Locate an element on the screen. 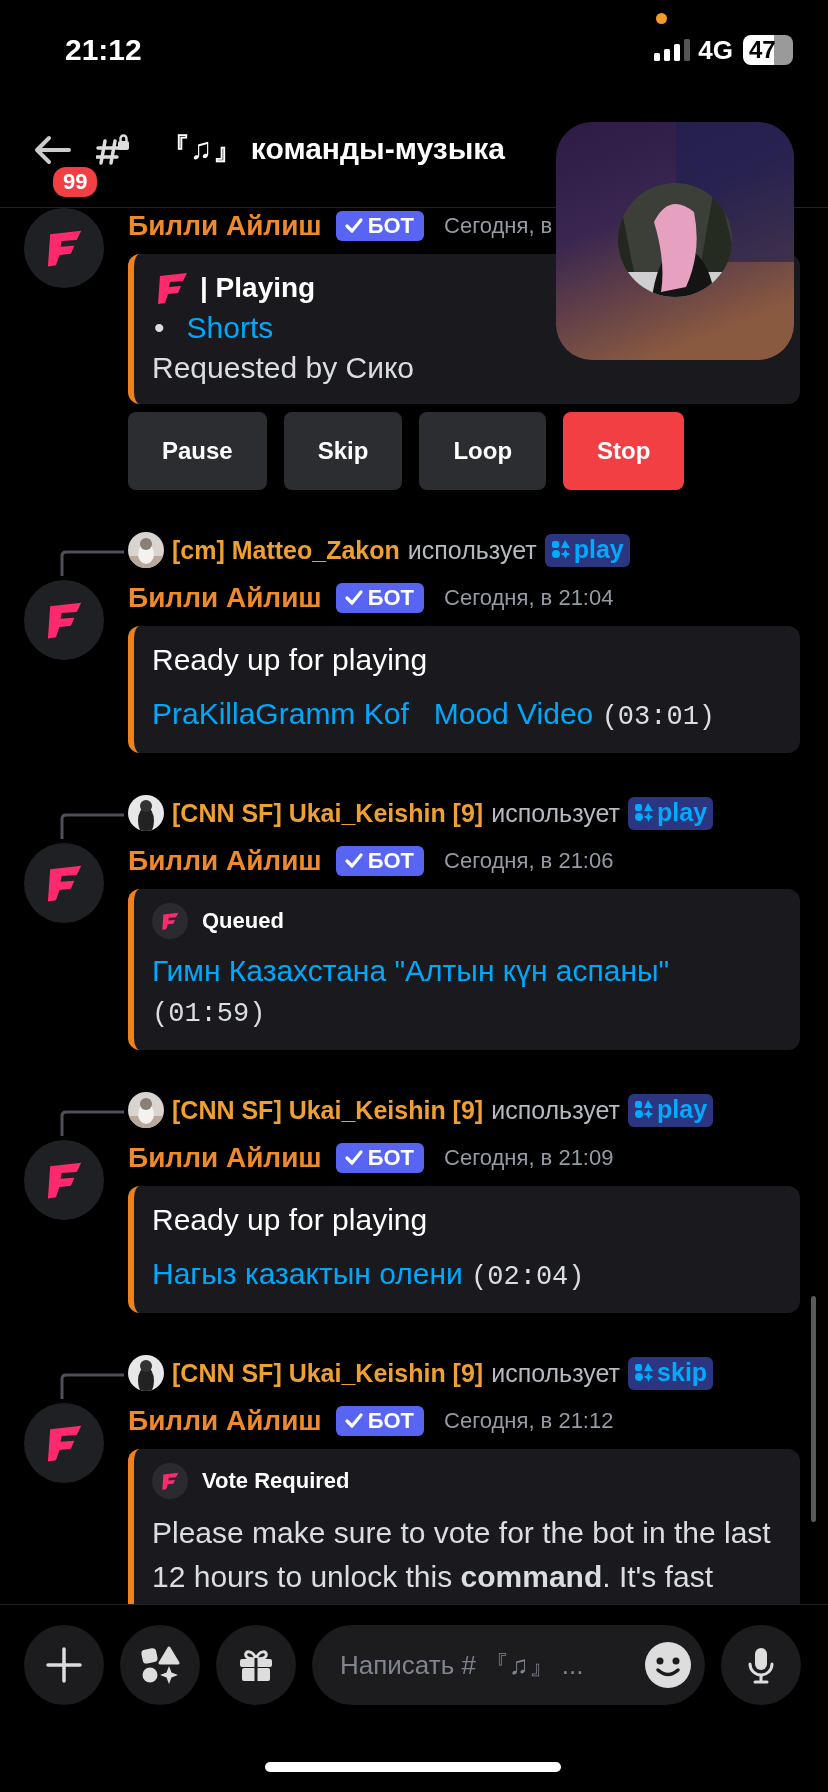 The width and height of the screenshot is (828, 1792). privacy-dot is located at coordinates (661, 18).